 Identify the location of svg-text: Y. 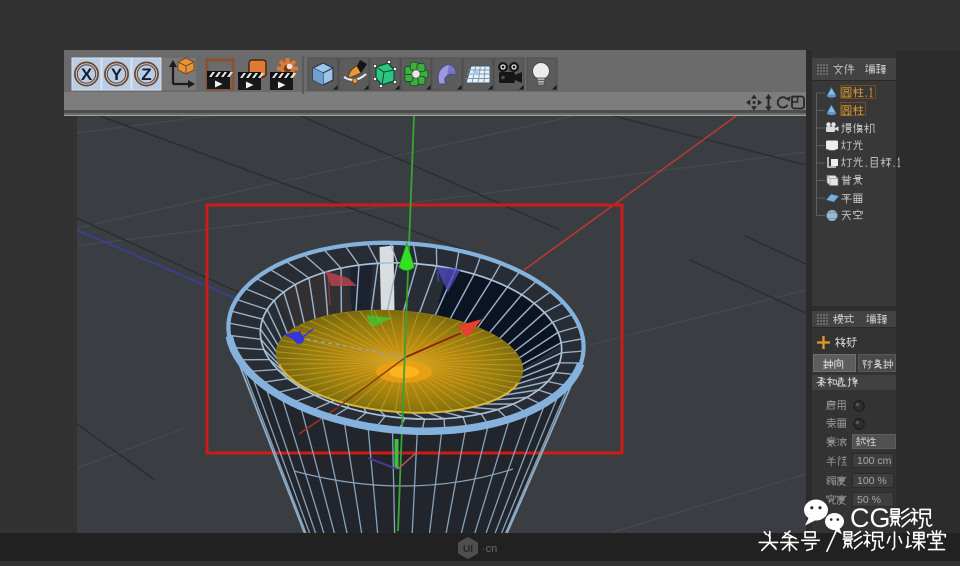
(117, 74).